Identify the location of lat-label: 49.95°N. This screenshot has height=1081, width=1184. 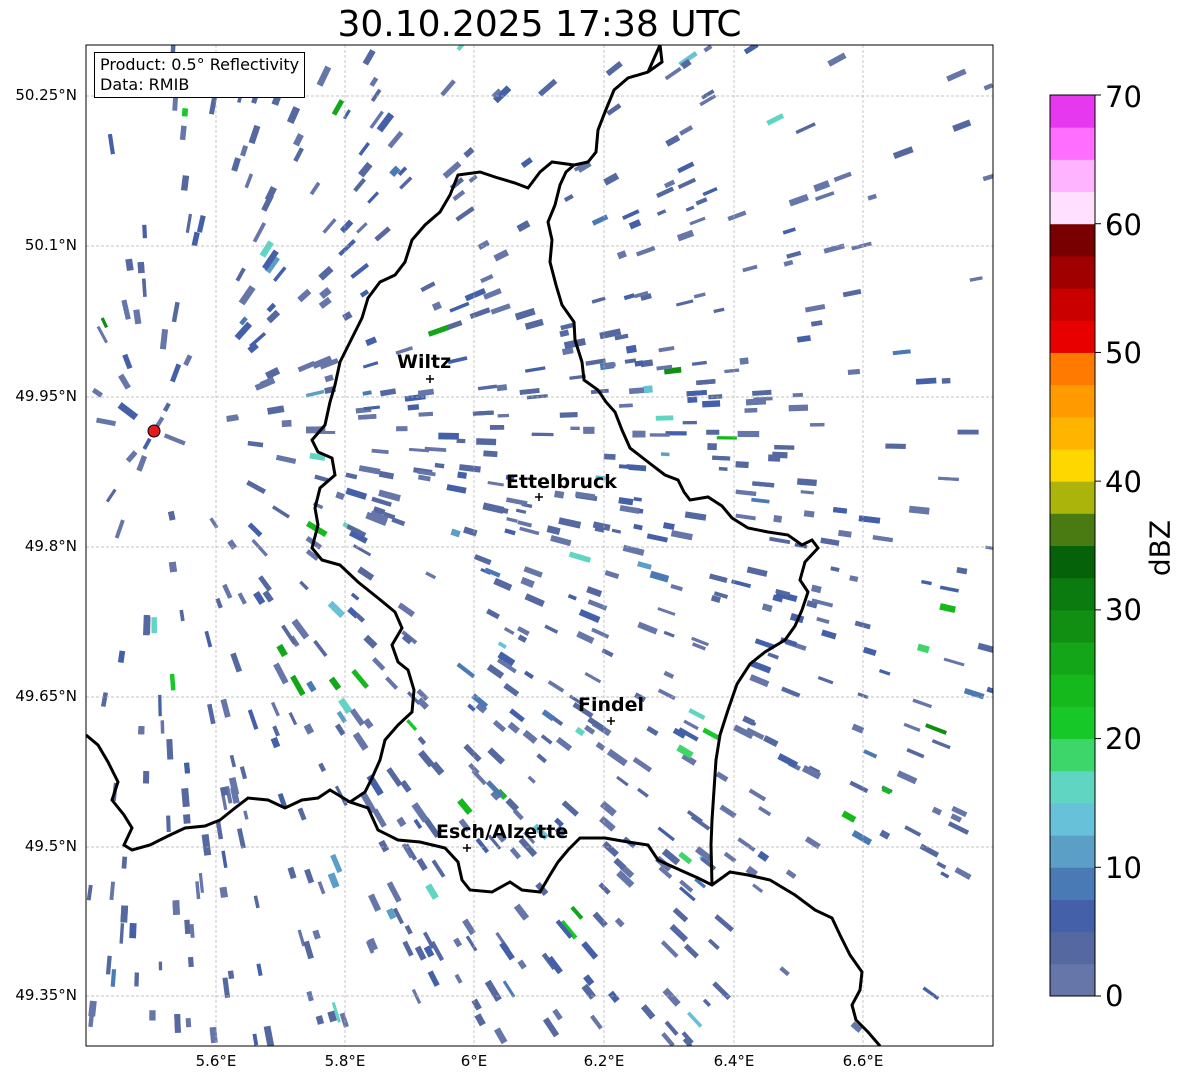
(46, 396).